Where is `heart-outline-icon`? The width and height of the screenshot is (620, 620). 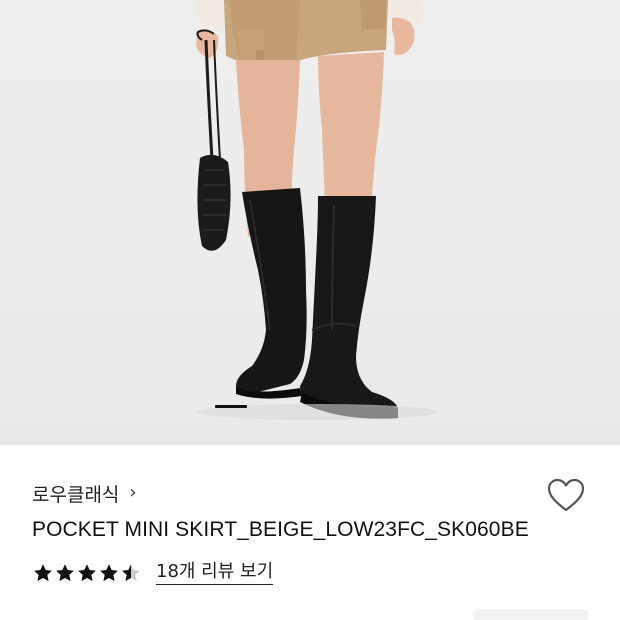
heart-outline-icon is located at coordinates (566, 495).